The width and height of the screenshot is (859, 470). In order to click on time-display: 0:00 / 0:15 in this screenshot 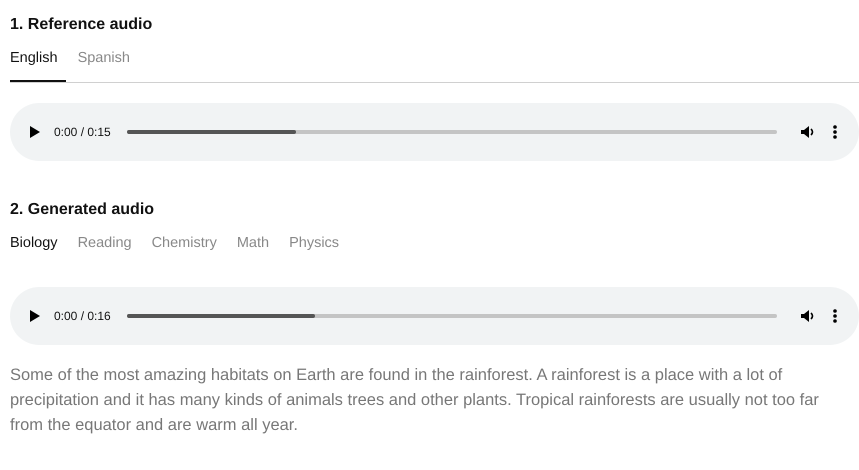, I will do `click(82, 132)`.